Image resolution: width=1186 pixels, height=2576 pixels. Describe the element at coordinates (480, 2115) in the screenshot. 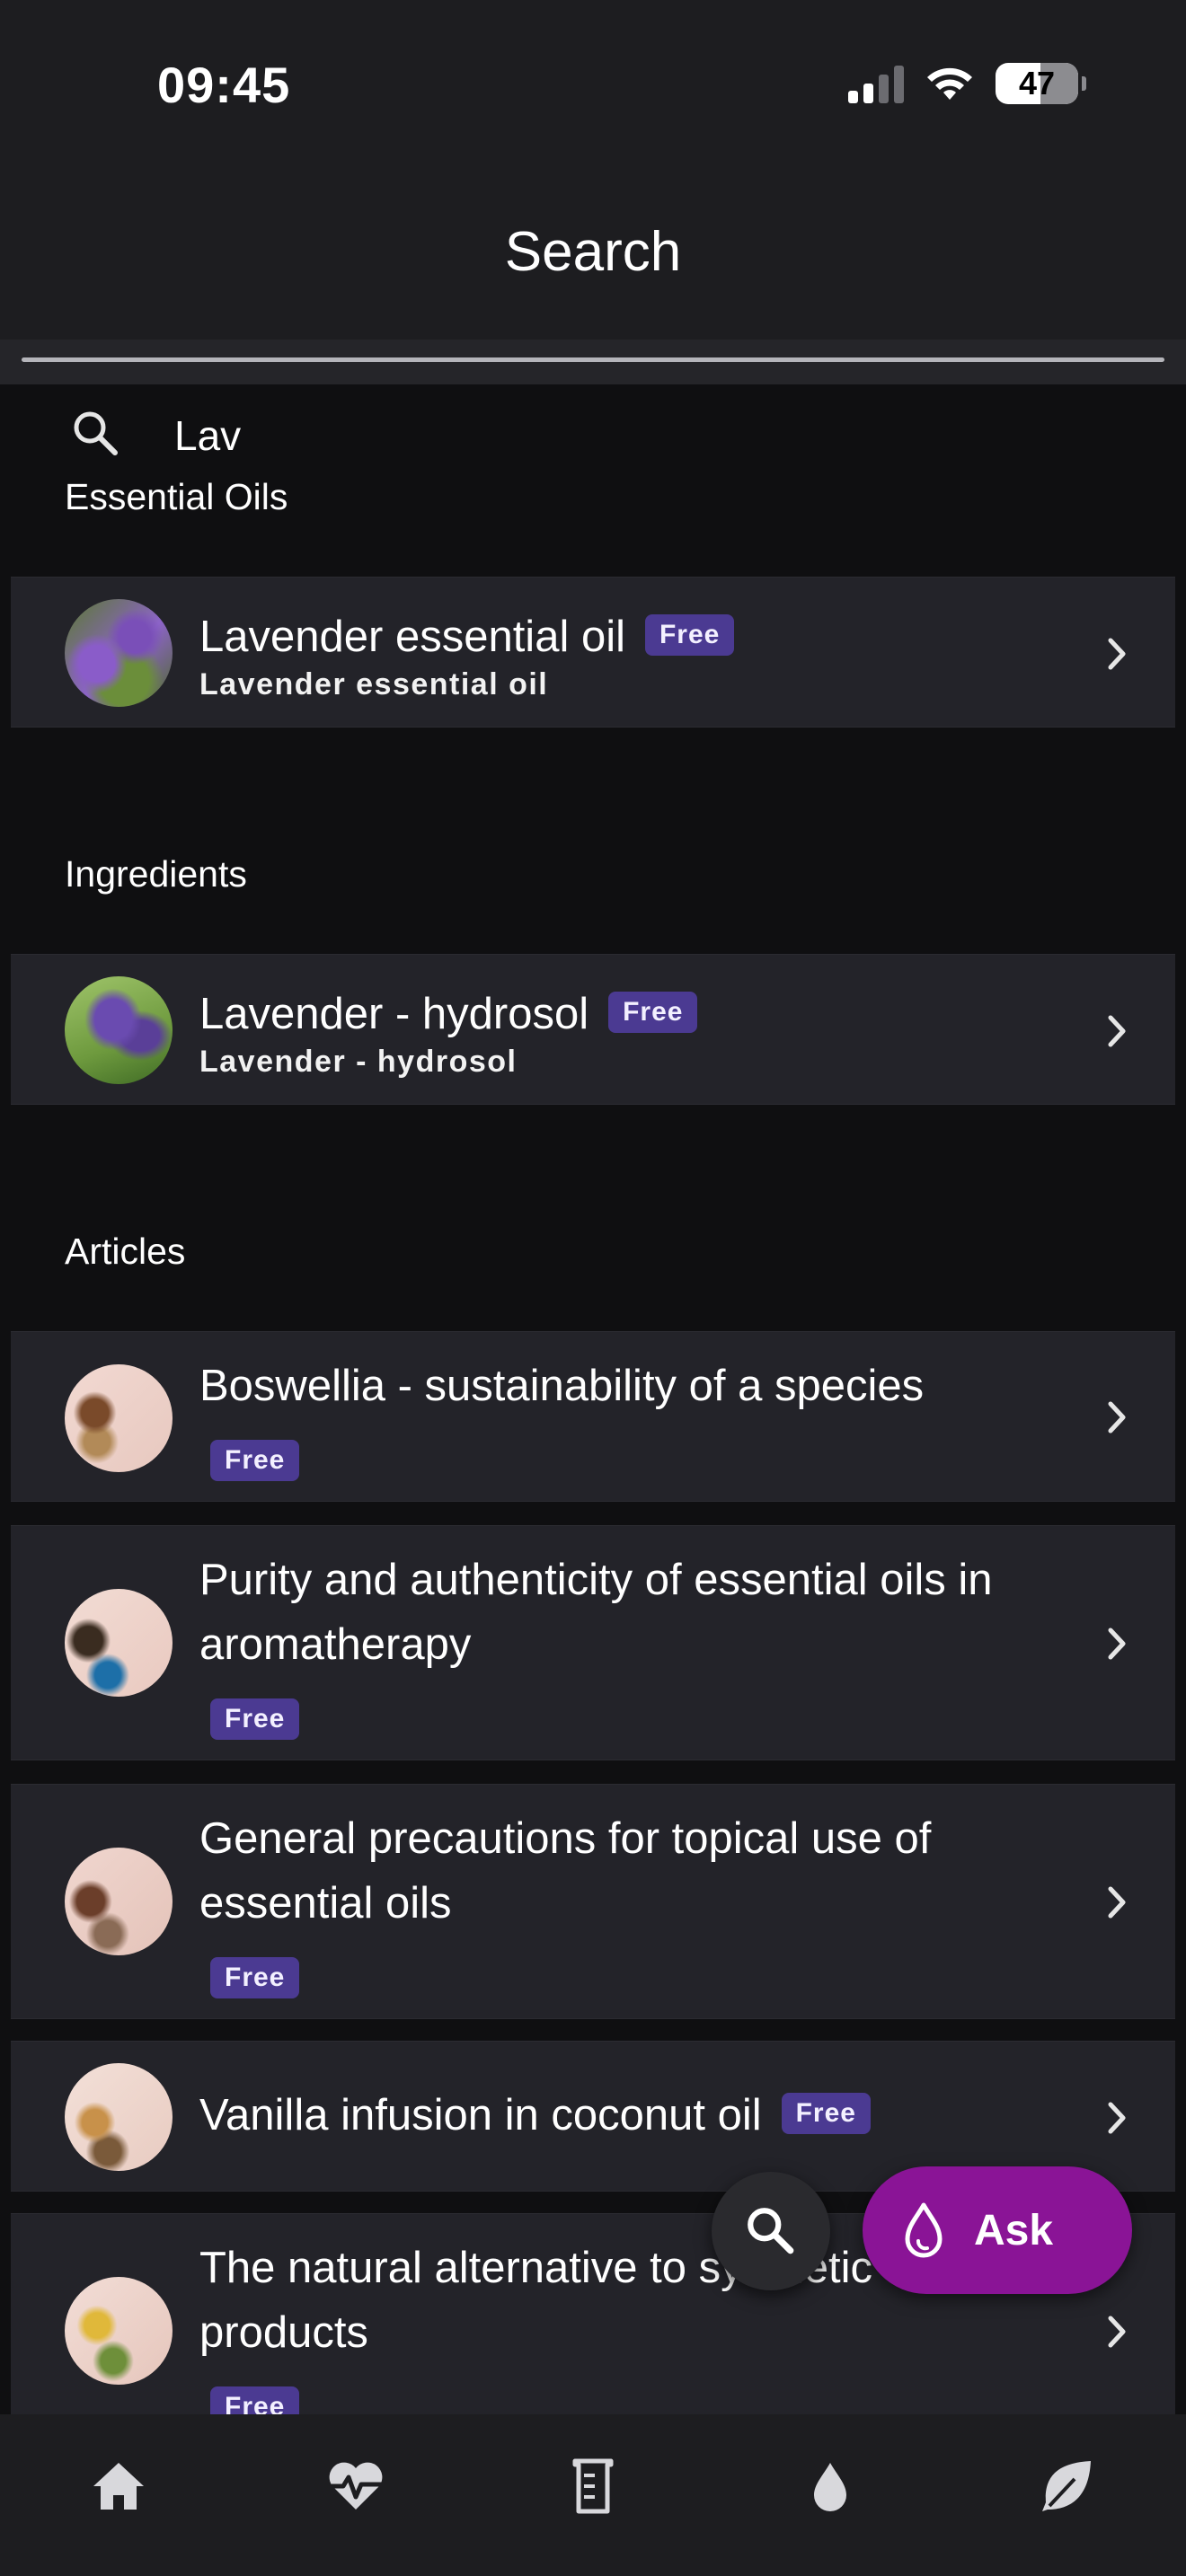

I see `item-title: Vanilla infusion in coconut oil` at that location.